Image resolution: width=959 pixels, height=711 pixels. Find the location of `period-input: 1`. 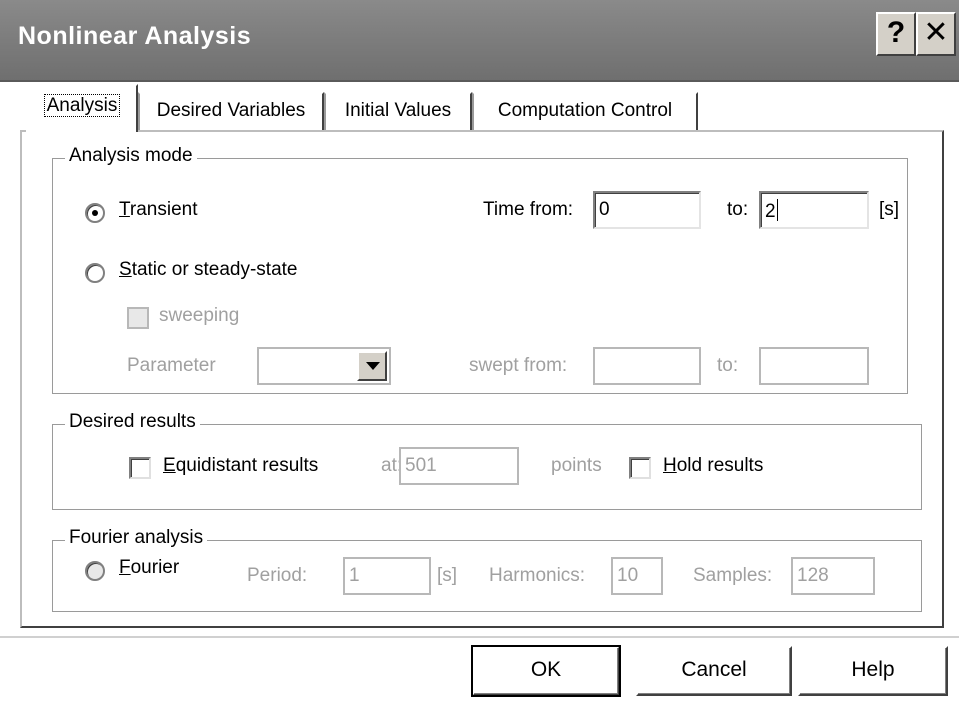

period-input: 1 is located at coordinates (387, 576).